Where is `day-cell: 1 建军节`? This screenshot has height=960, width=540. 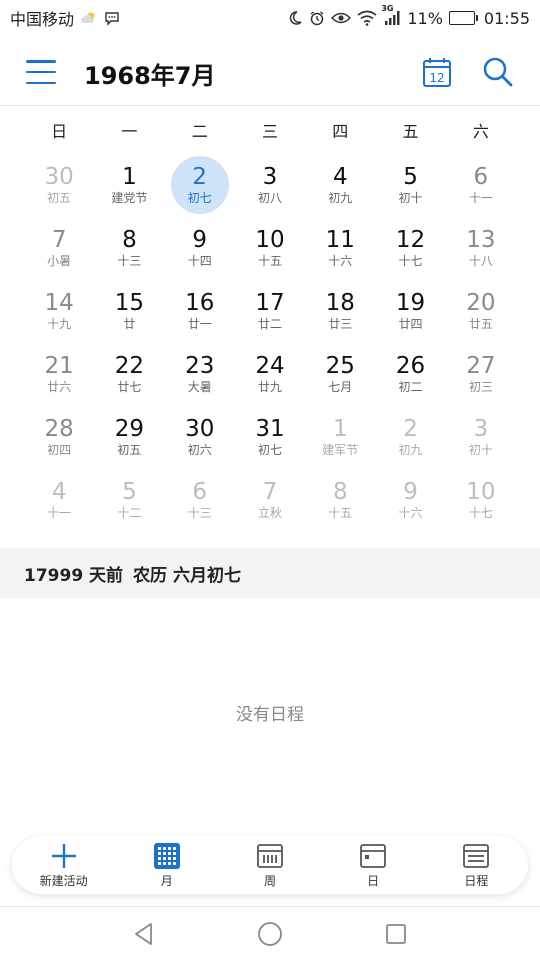
day-cell: 1 建军节 is located at coordinates (340, 433).